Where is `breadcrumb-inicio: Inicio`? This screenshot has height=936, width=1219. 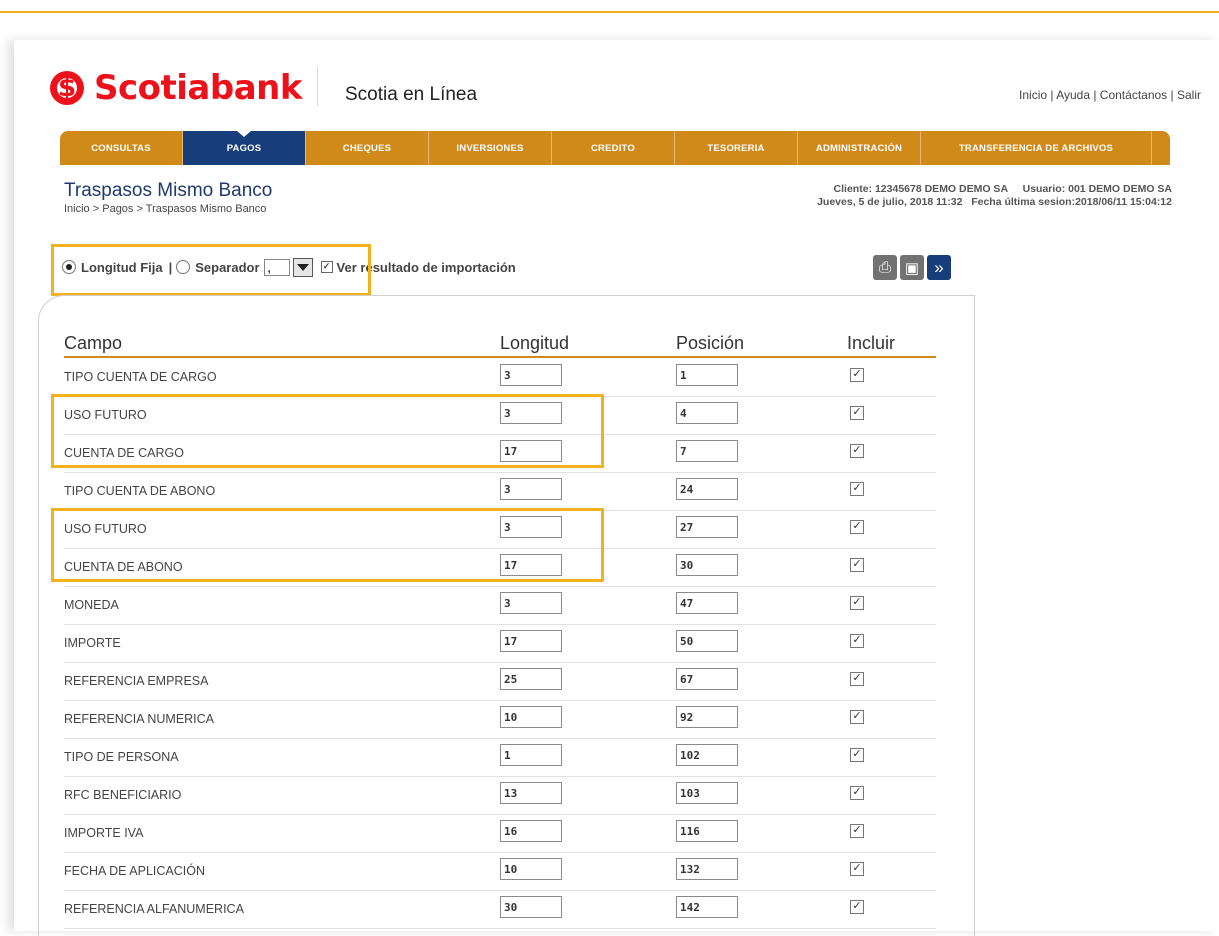 breadcrumb-inicio: Inicio is located at coordinates (77, 209).